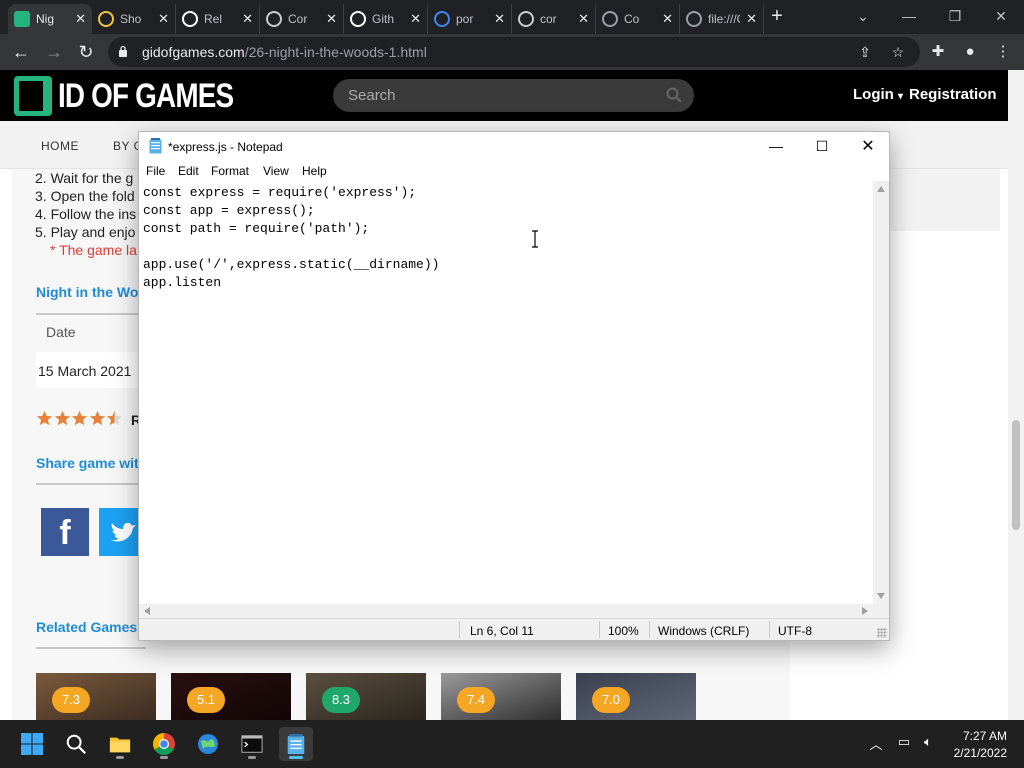  I want to click on menu-edit: Edit, so click(188, 171).